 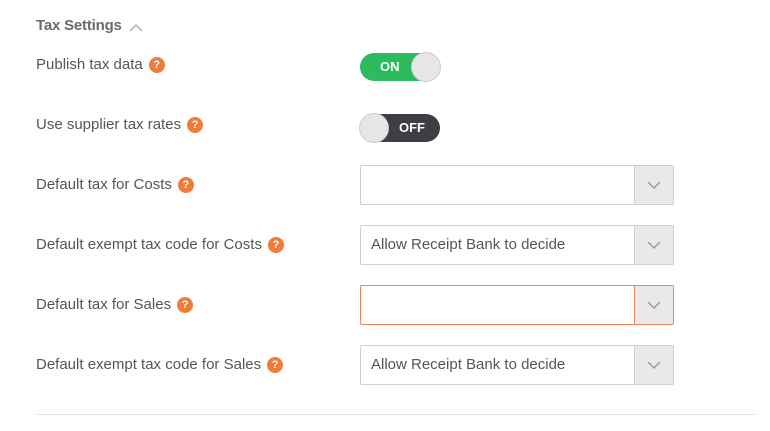 What do you see at coordinates (149, 364) in the screenshot?
I see `default-exempt-tax-sales-label: Default exempt tax code for Sales` at bounding box center [149, 364].